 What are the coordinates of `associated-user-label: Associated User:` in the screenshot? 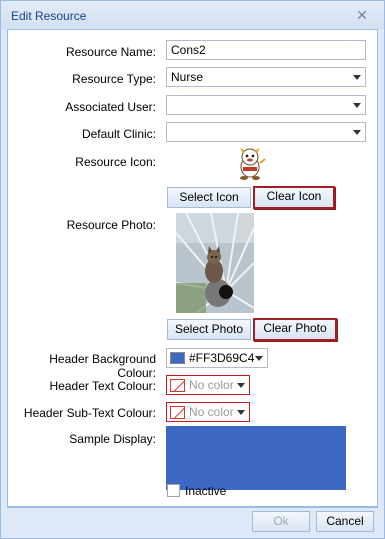 It's located at (110, 107).